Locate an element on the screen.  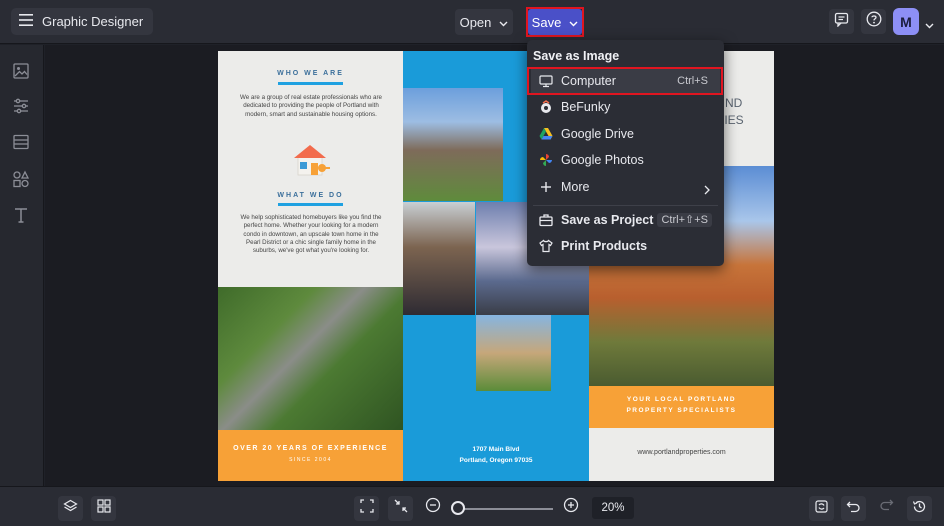
save-label: Save is located at coordinates (546, 22).